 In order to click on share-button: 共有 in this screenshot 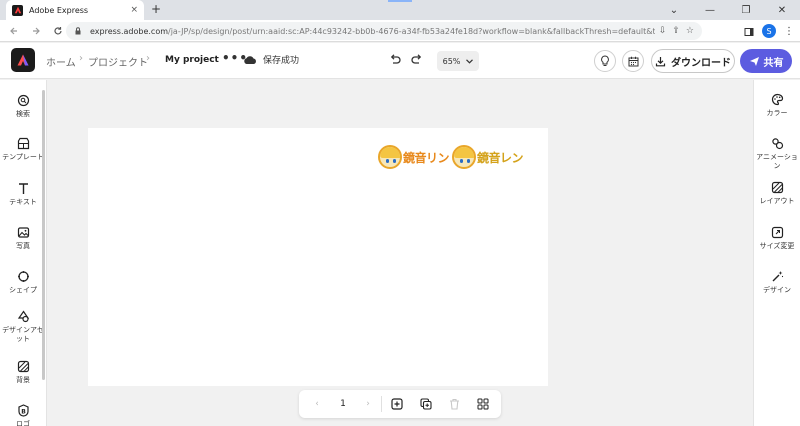, I will do `click(766, 61)`.